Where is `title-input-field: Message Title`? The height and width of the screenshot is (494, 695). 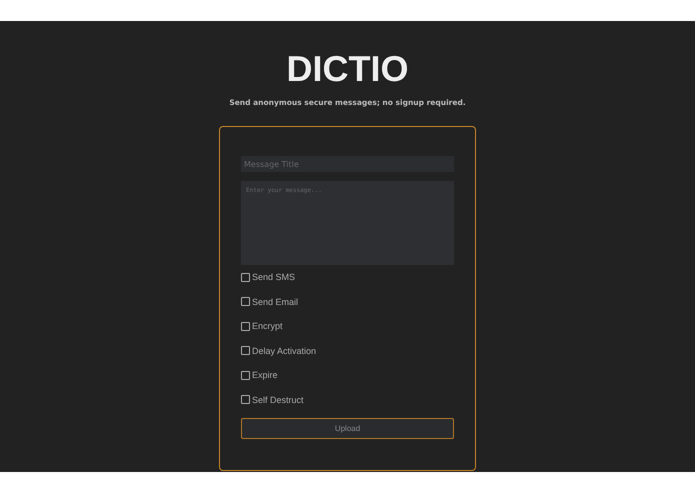
title-input-field: Message Title is located at coordinates (347, 164).